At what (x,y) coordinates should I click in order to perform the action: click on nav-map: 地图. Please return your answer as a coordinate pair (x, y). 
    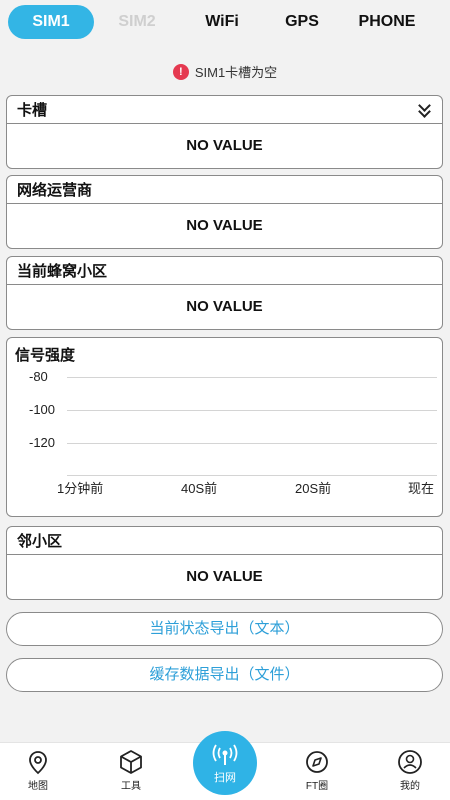
    Looking at the image, I should click on (38, 770).